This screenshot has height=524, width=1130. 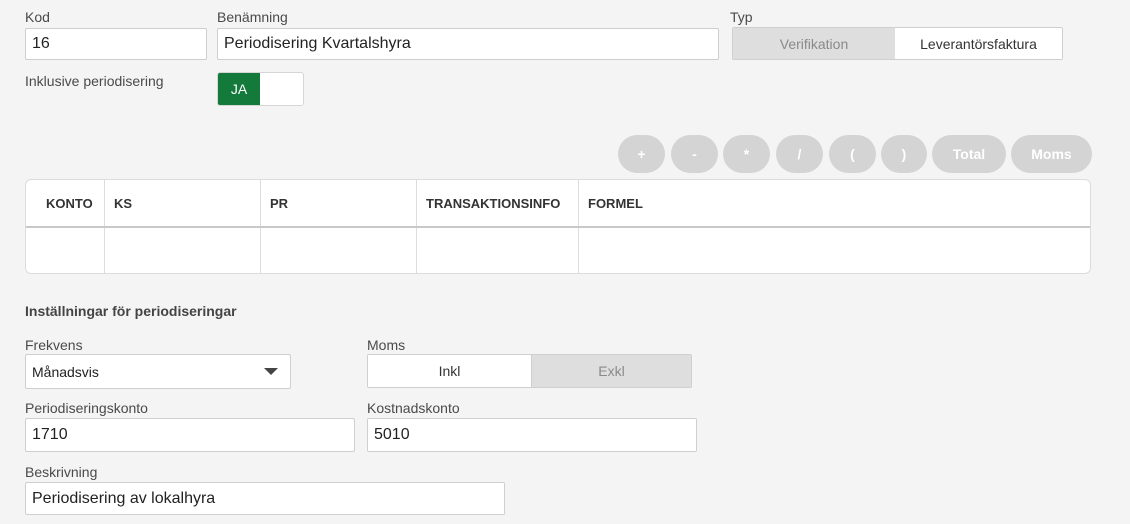 What do you see at coordinates (190, 435) in the screenshot?
I see `periodiseringskonto-input: 1710` at bounding box center [190, 435].